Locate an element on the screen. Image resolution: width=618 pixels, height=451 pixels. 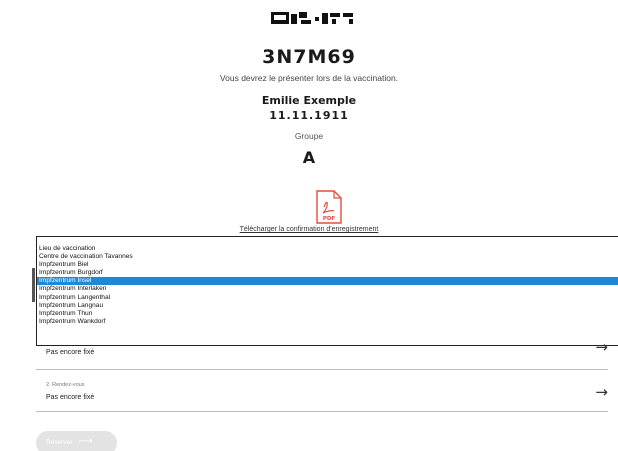
qr-code-strip is located at coordinates (312, 18).